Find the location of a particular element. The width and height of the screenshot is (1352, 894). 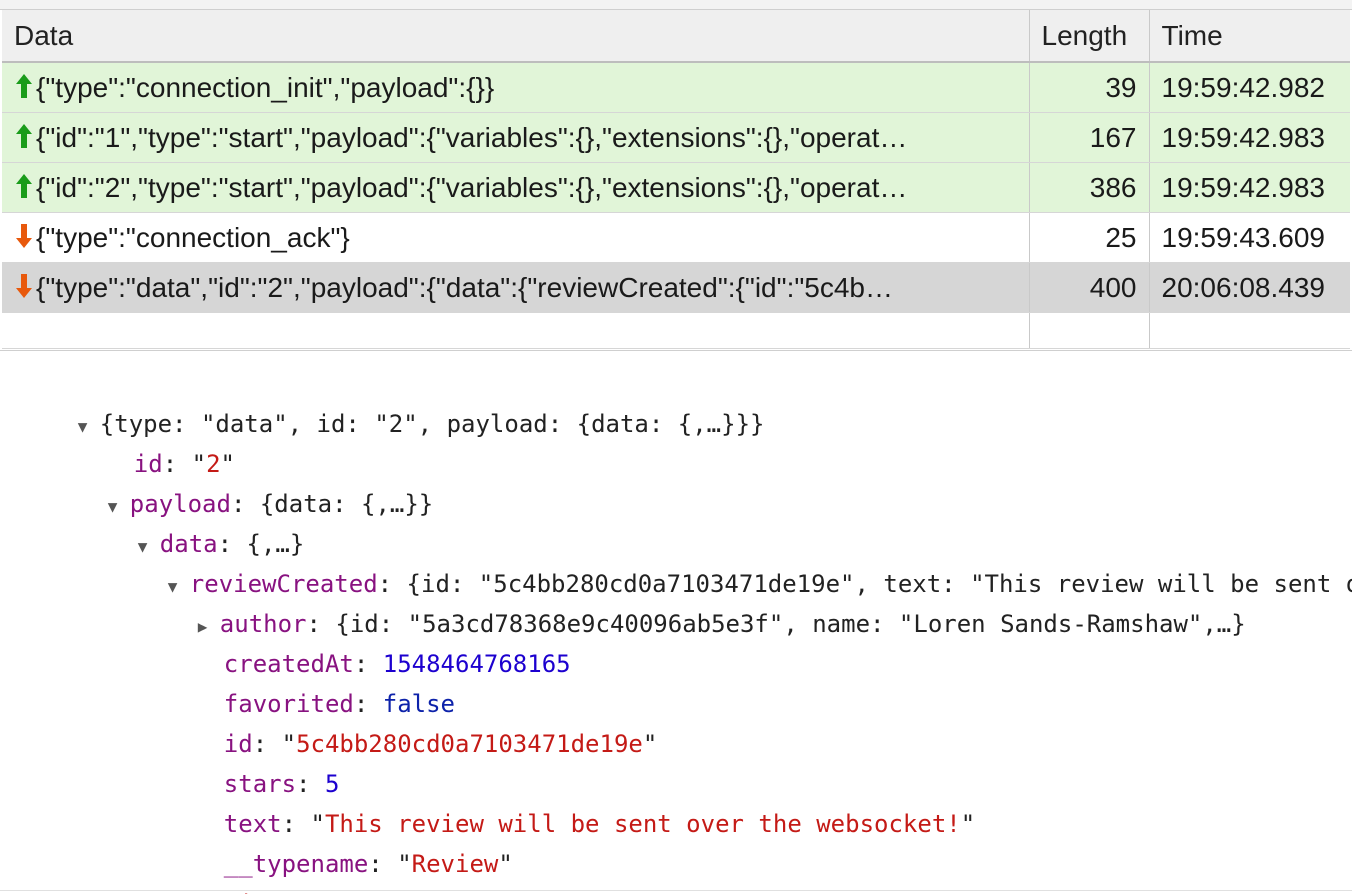

toolbar-strip is located at coordinates (676, 5).